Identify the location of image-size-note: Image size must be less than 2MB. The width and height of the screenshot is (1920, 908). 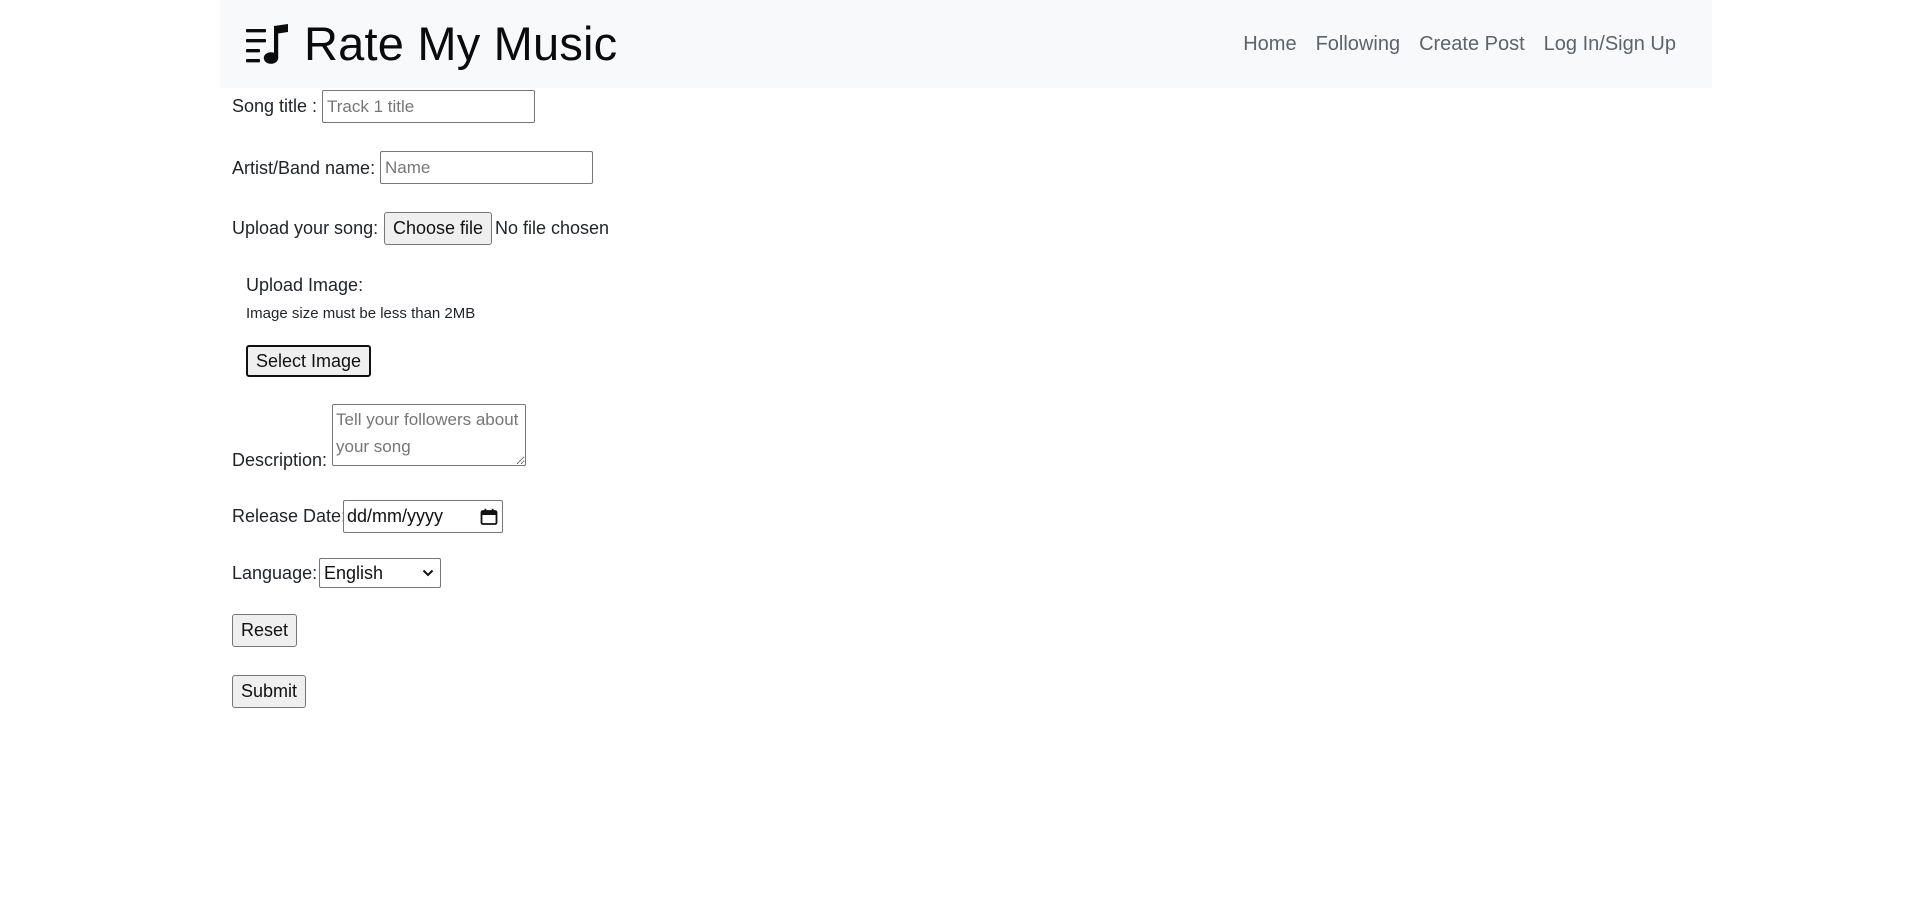
(361, 313).